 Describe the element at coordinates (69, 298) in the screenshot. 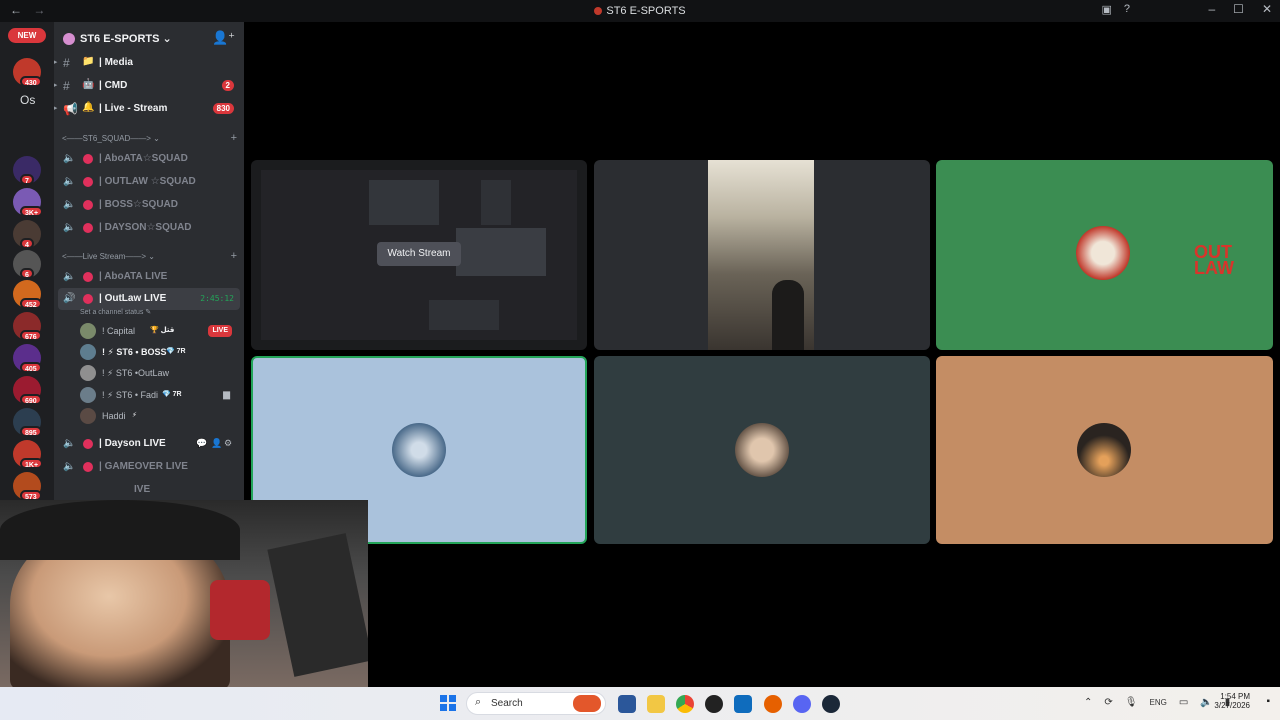

I see `speaker-connected-icon: 🔊` at that location.